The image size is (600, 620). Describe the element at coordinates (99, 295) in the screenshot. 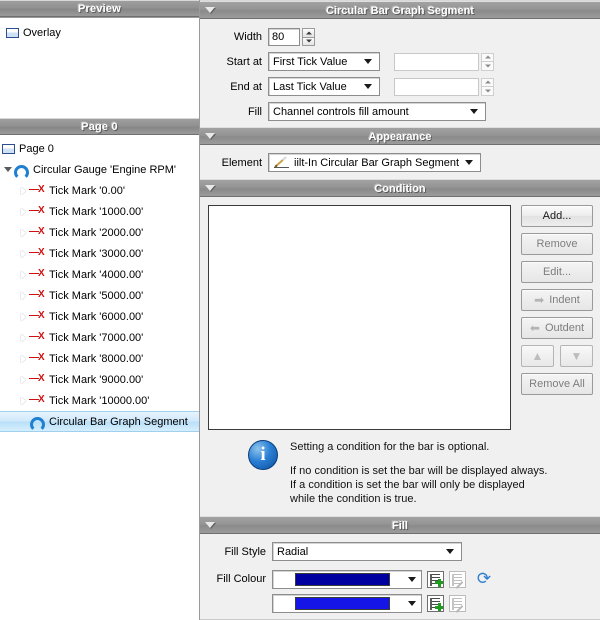

I see `tree-item-tick-mark: Tick Mark '5000.00'` at that location.